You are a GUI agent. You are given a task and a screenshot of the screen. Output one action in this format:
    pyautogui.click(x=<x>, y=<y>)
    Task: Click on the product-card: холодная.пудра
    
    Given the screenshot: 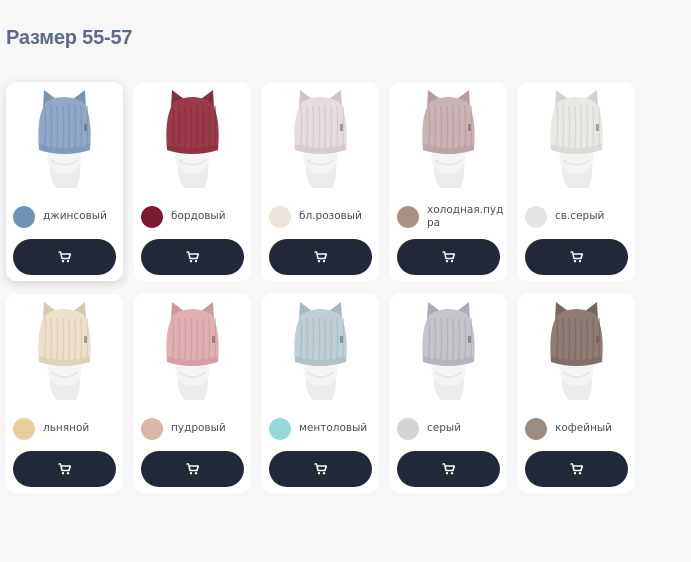 What is the action you would take?
    pyautogui.click(x=448, y=181)
    